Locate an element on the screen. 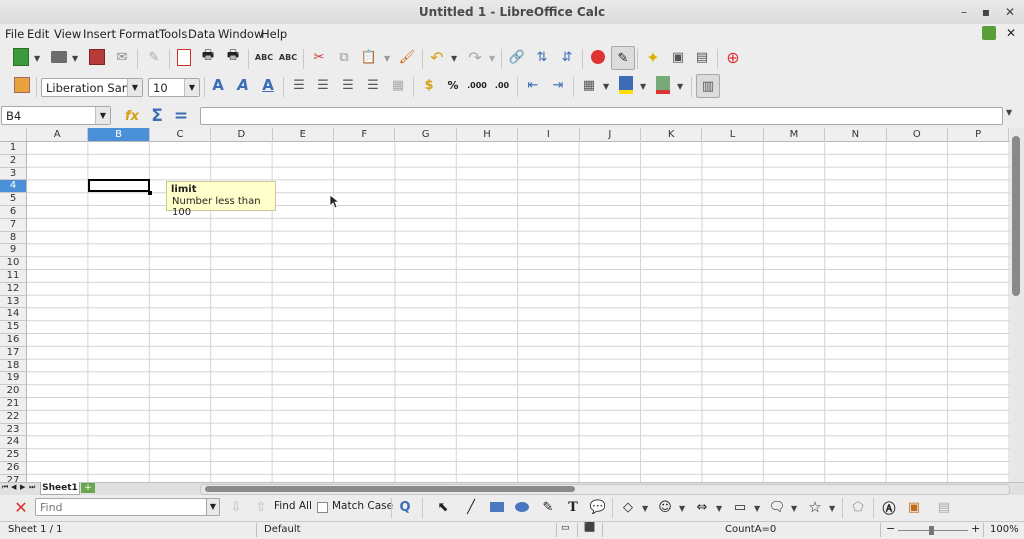 The height and width of the screenshot is (539, 1024). add-sheet-icon: + is located at coordinates (88, 488).